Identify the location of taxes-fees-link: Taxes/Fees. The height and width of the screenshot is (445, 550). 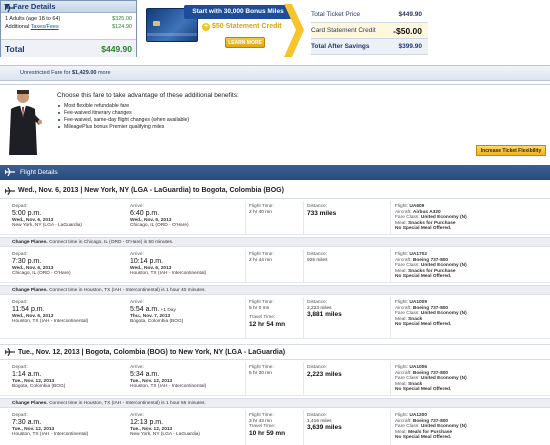
(45, 27).